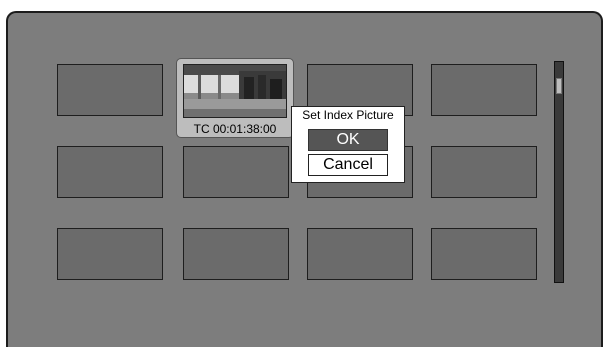 Image resolution: width=607 pixels, height=347 pixels. Describe the element at coordinates (348, 140) in the screenshot. I see `ok-button: OK` at that location.